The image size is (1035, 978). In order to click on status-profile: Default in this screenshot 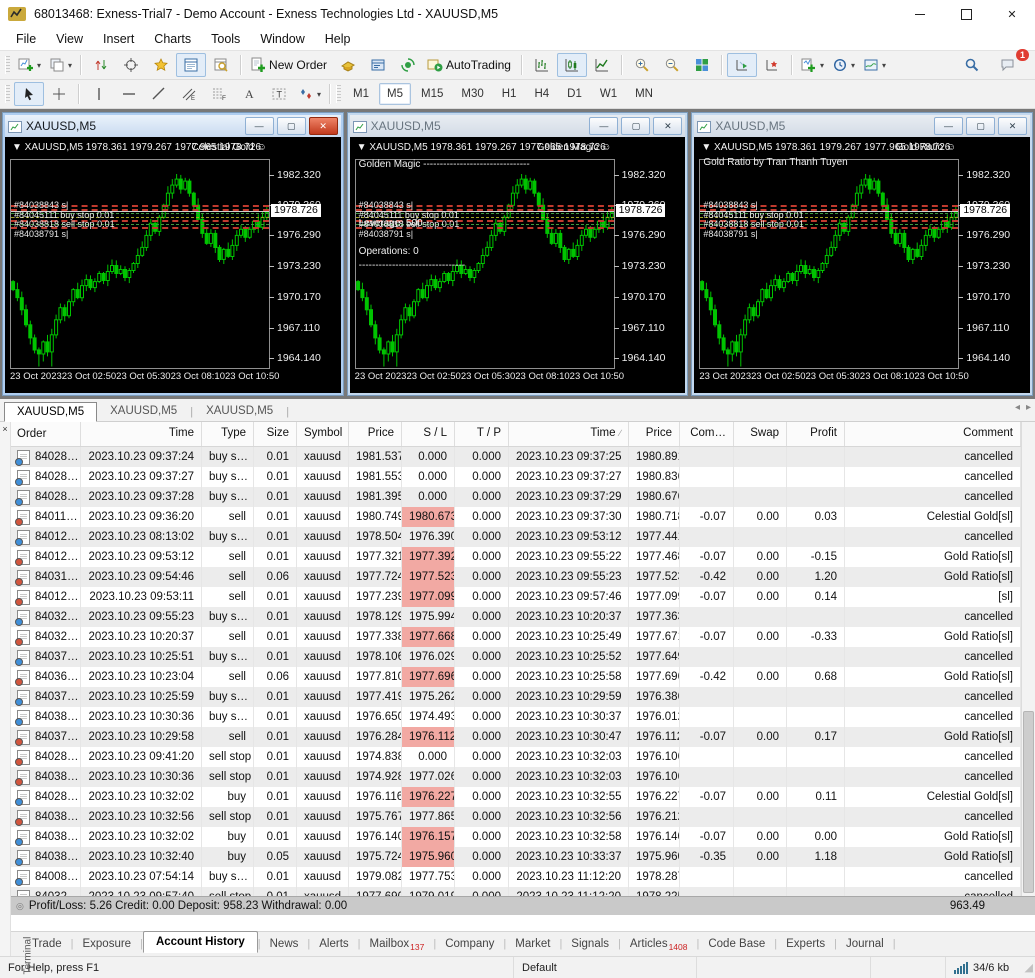, I will do `click(605, 967)`.